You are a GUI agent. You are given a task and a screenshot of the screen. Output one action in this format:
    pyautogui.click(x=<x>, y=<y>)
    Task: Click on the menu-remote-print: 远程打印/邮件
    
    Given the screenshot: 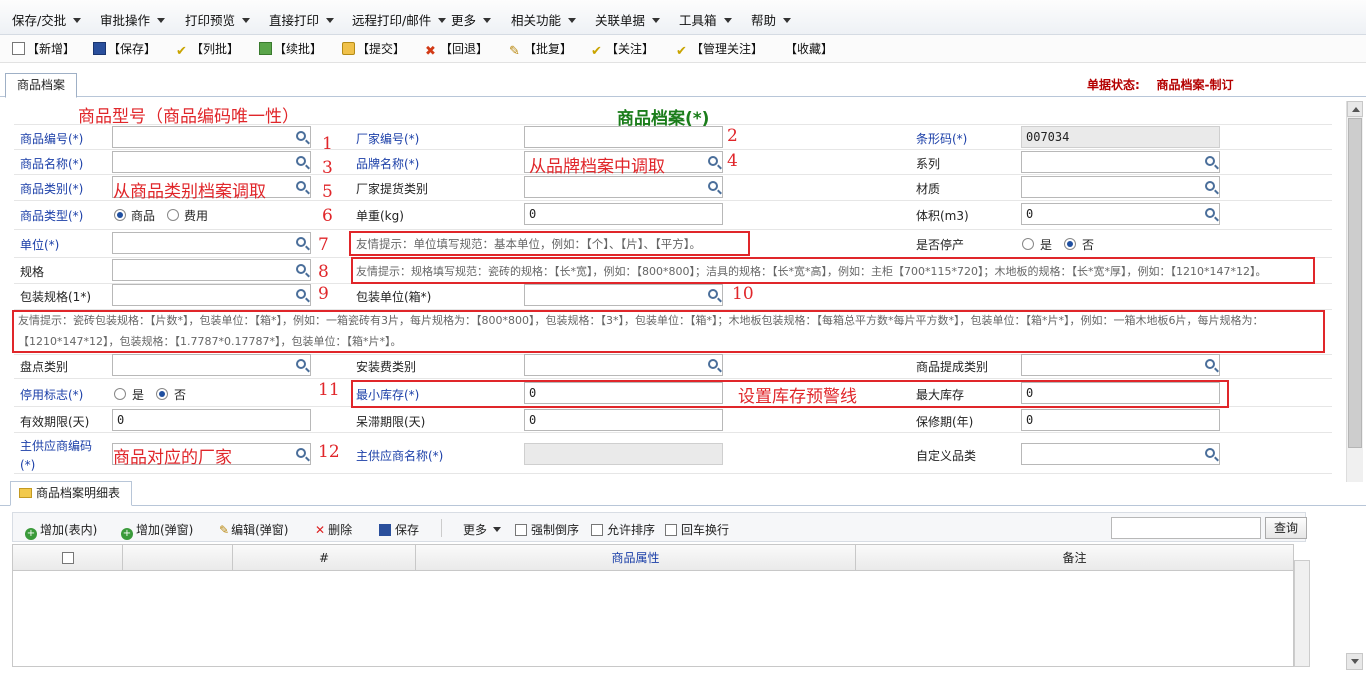 What is the action you would take?
    pyautogui.click(x=399, y=19)
    